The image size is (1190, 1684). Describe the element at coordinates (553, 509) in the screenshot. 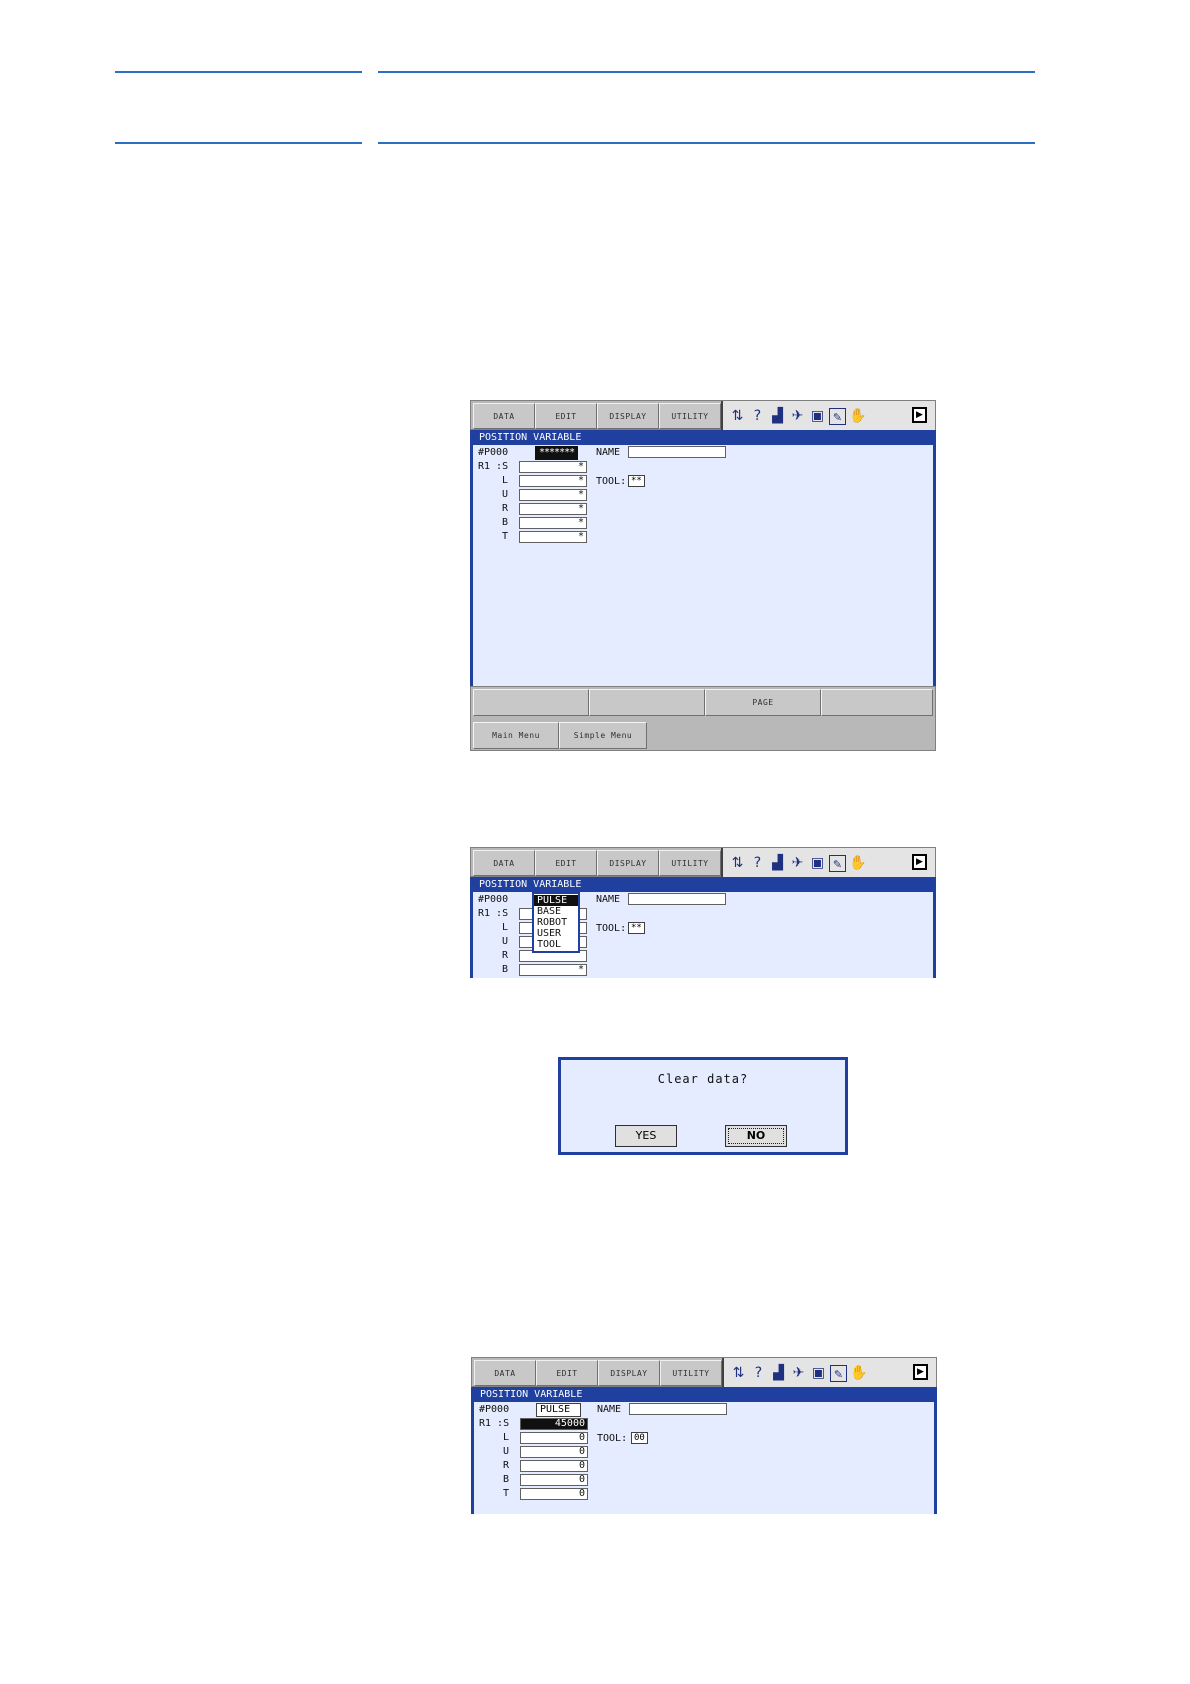

I see `axis-r-field: *` at that location.